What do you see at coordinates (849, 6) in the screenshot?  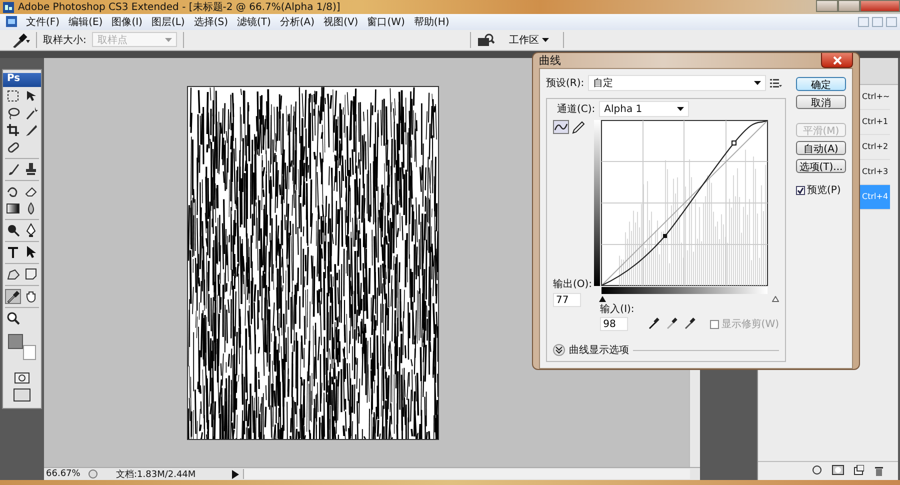 I see `maximize-button` at bounding box center [849, 6].